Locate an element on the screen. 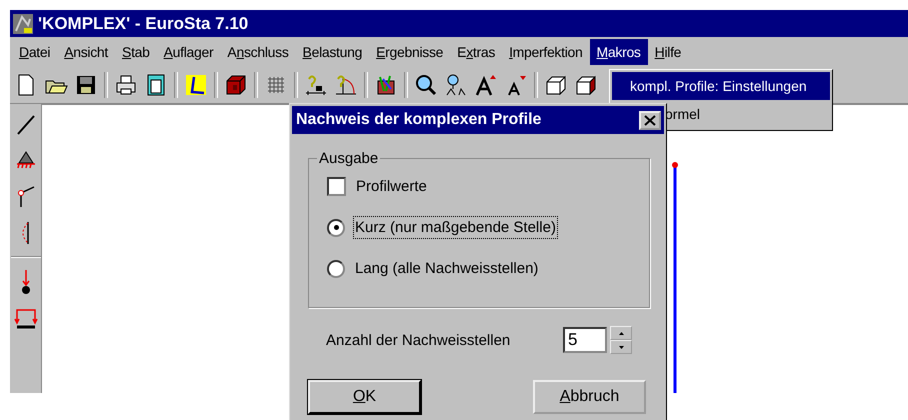 The width and height of the screenshot is (908, 420). cancel-button: Abbruch is located at coordinates (589, 397).